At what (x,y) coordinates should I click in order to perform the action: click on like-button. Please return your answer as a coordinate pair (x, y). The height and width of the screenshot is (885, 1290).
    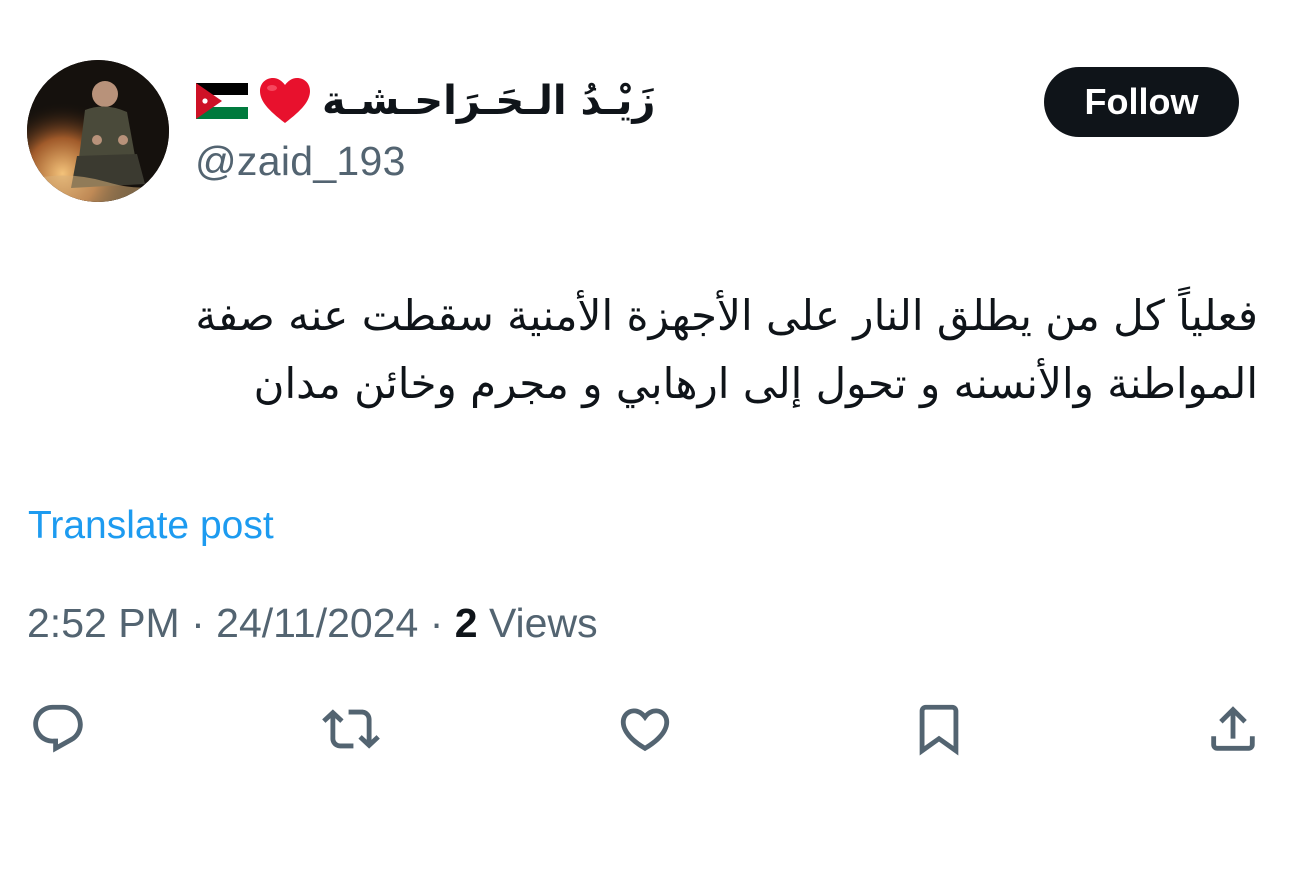
    Looking at the image, I should click on (645, 729).